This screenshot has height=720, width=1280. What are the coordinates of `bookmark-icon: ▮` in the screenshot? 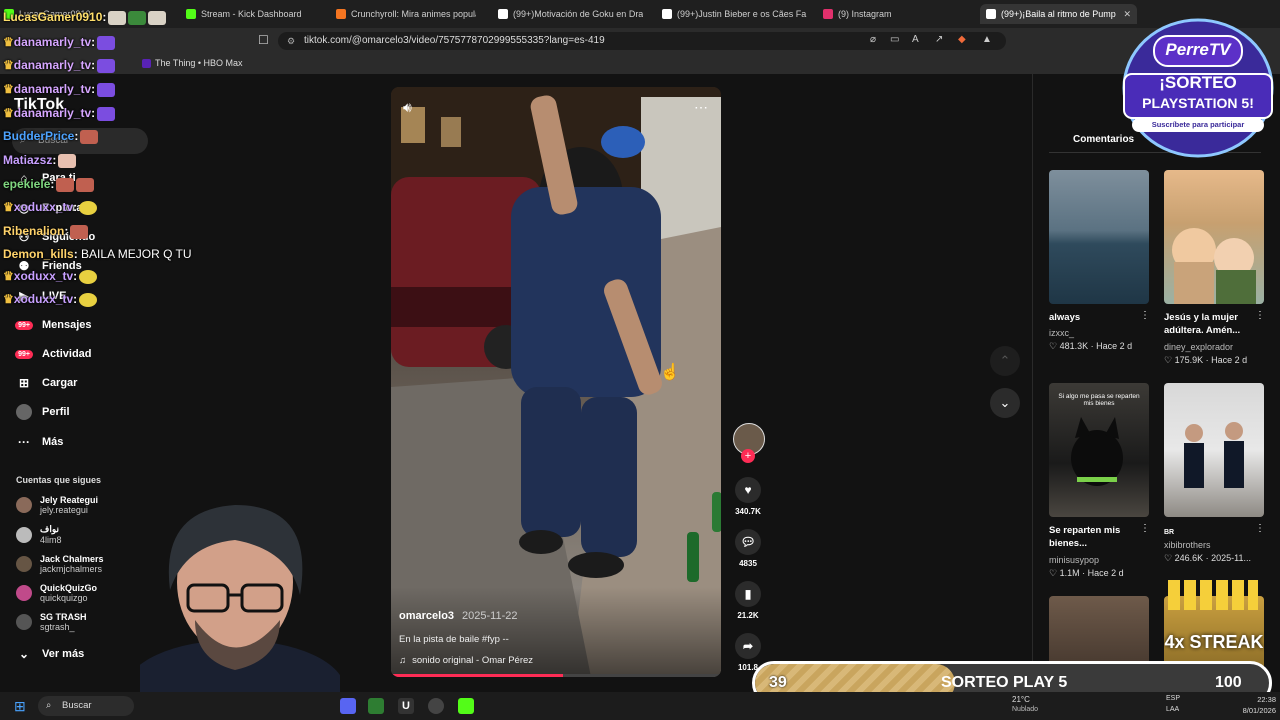 It's located at (748, 594).